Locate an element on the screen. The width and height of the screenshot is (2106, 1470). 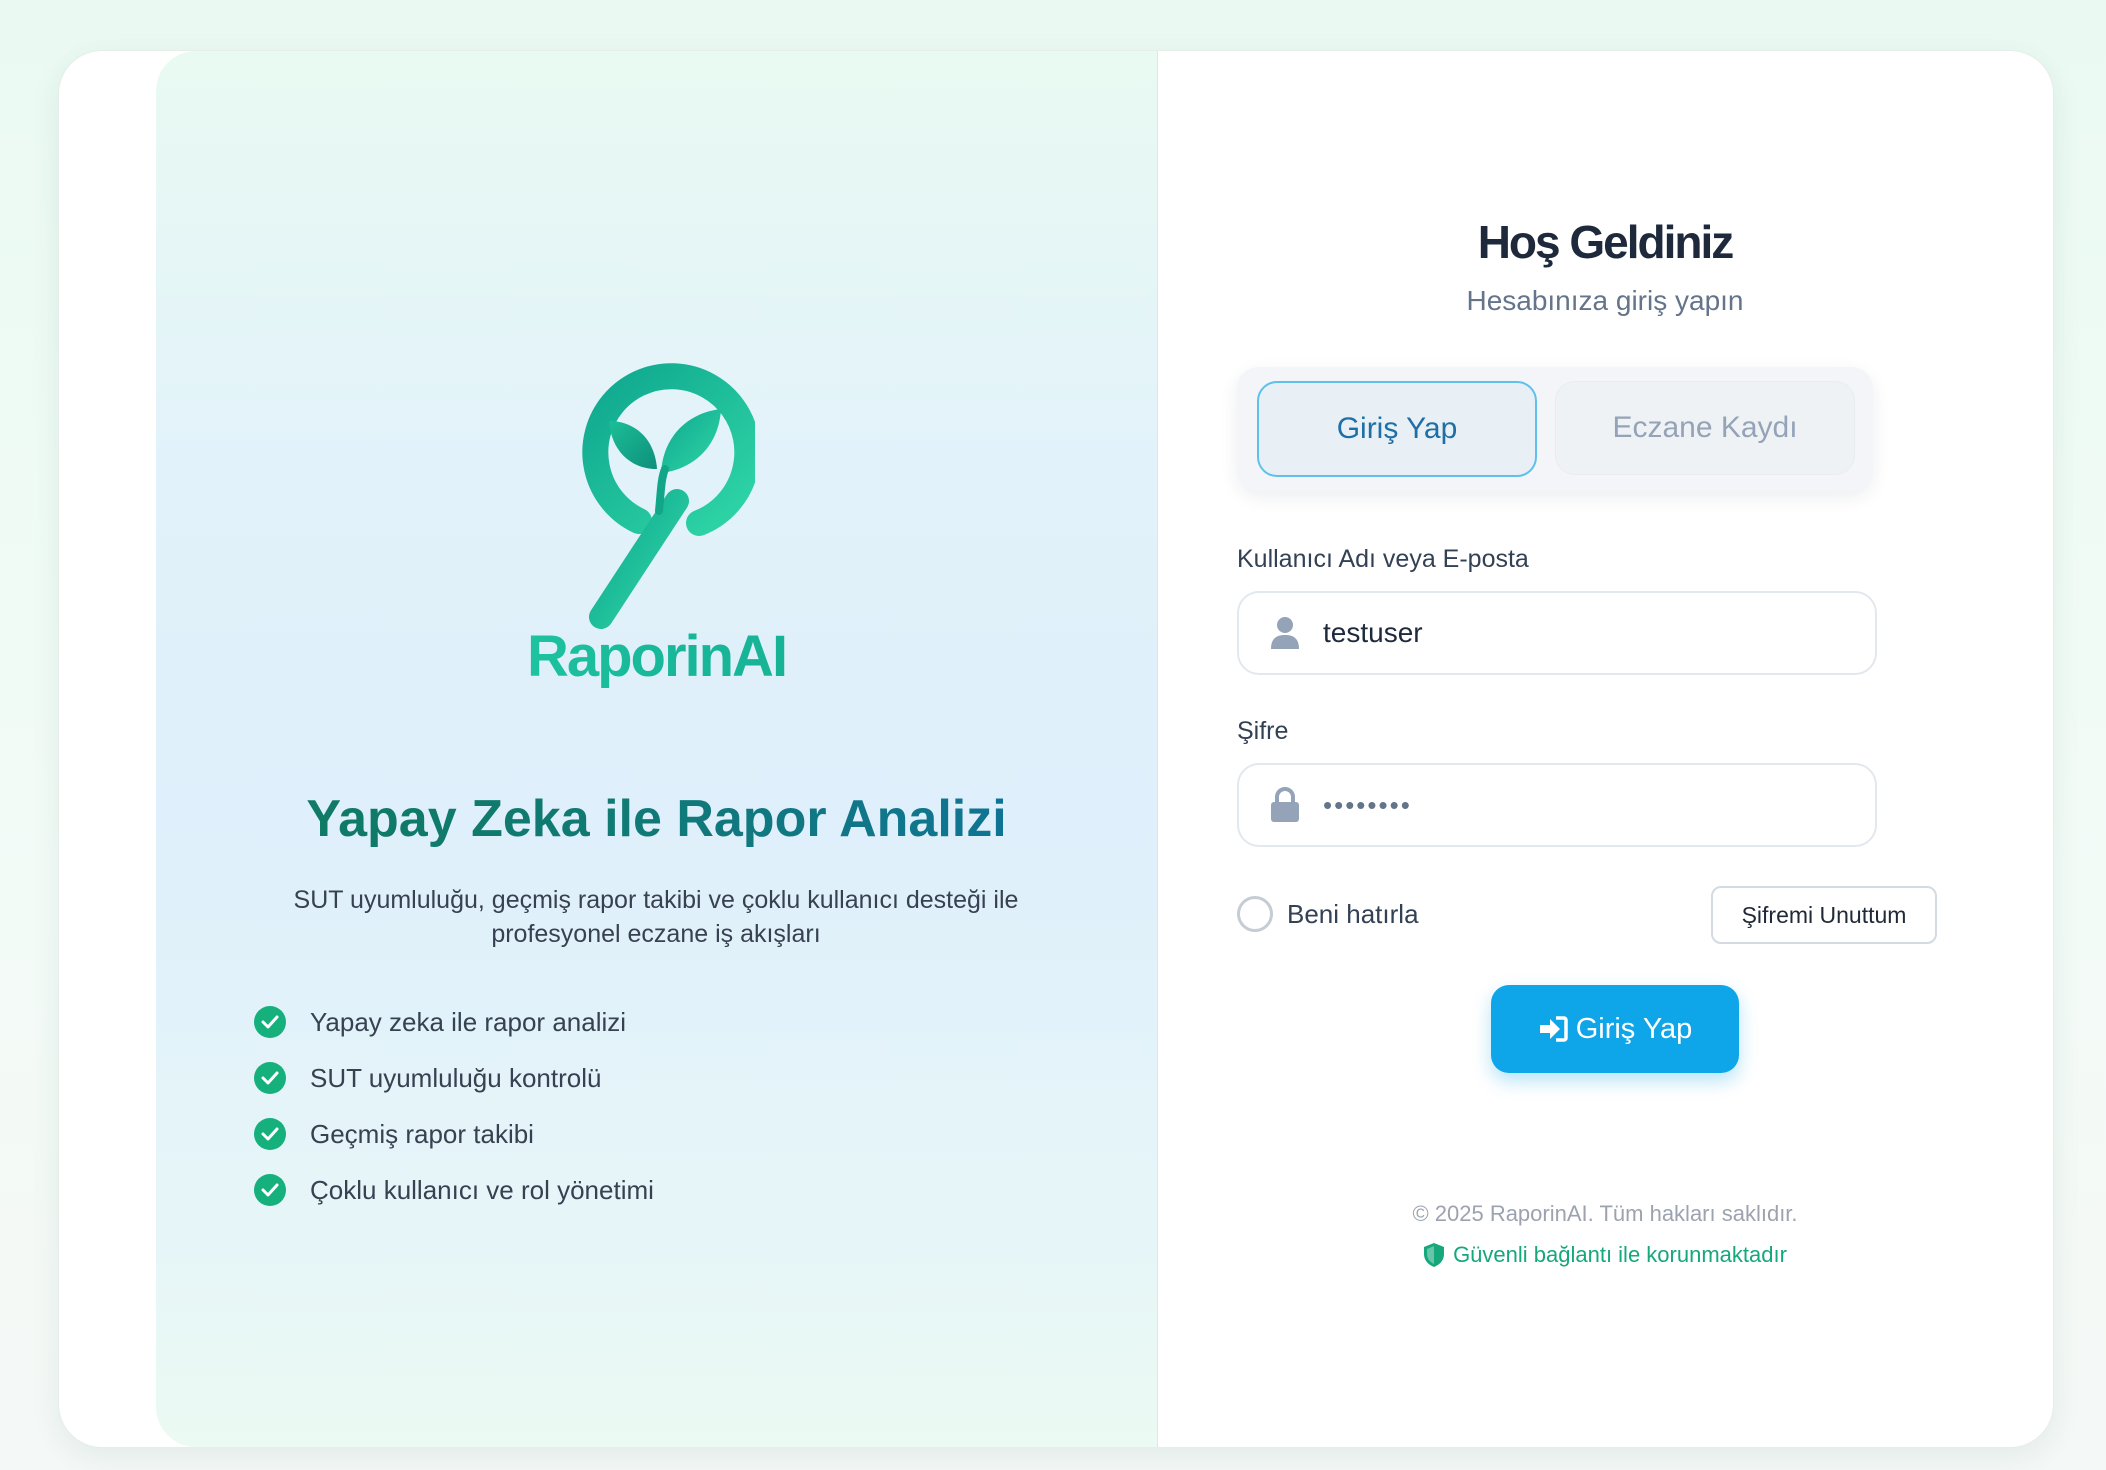
feature-item: Çoklu kullanıcı ve rol yönetimi is located at coordinates (454, 1190).